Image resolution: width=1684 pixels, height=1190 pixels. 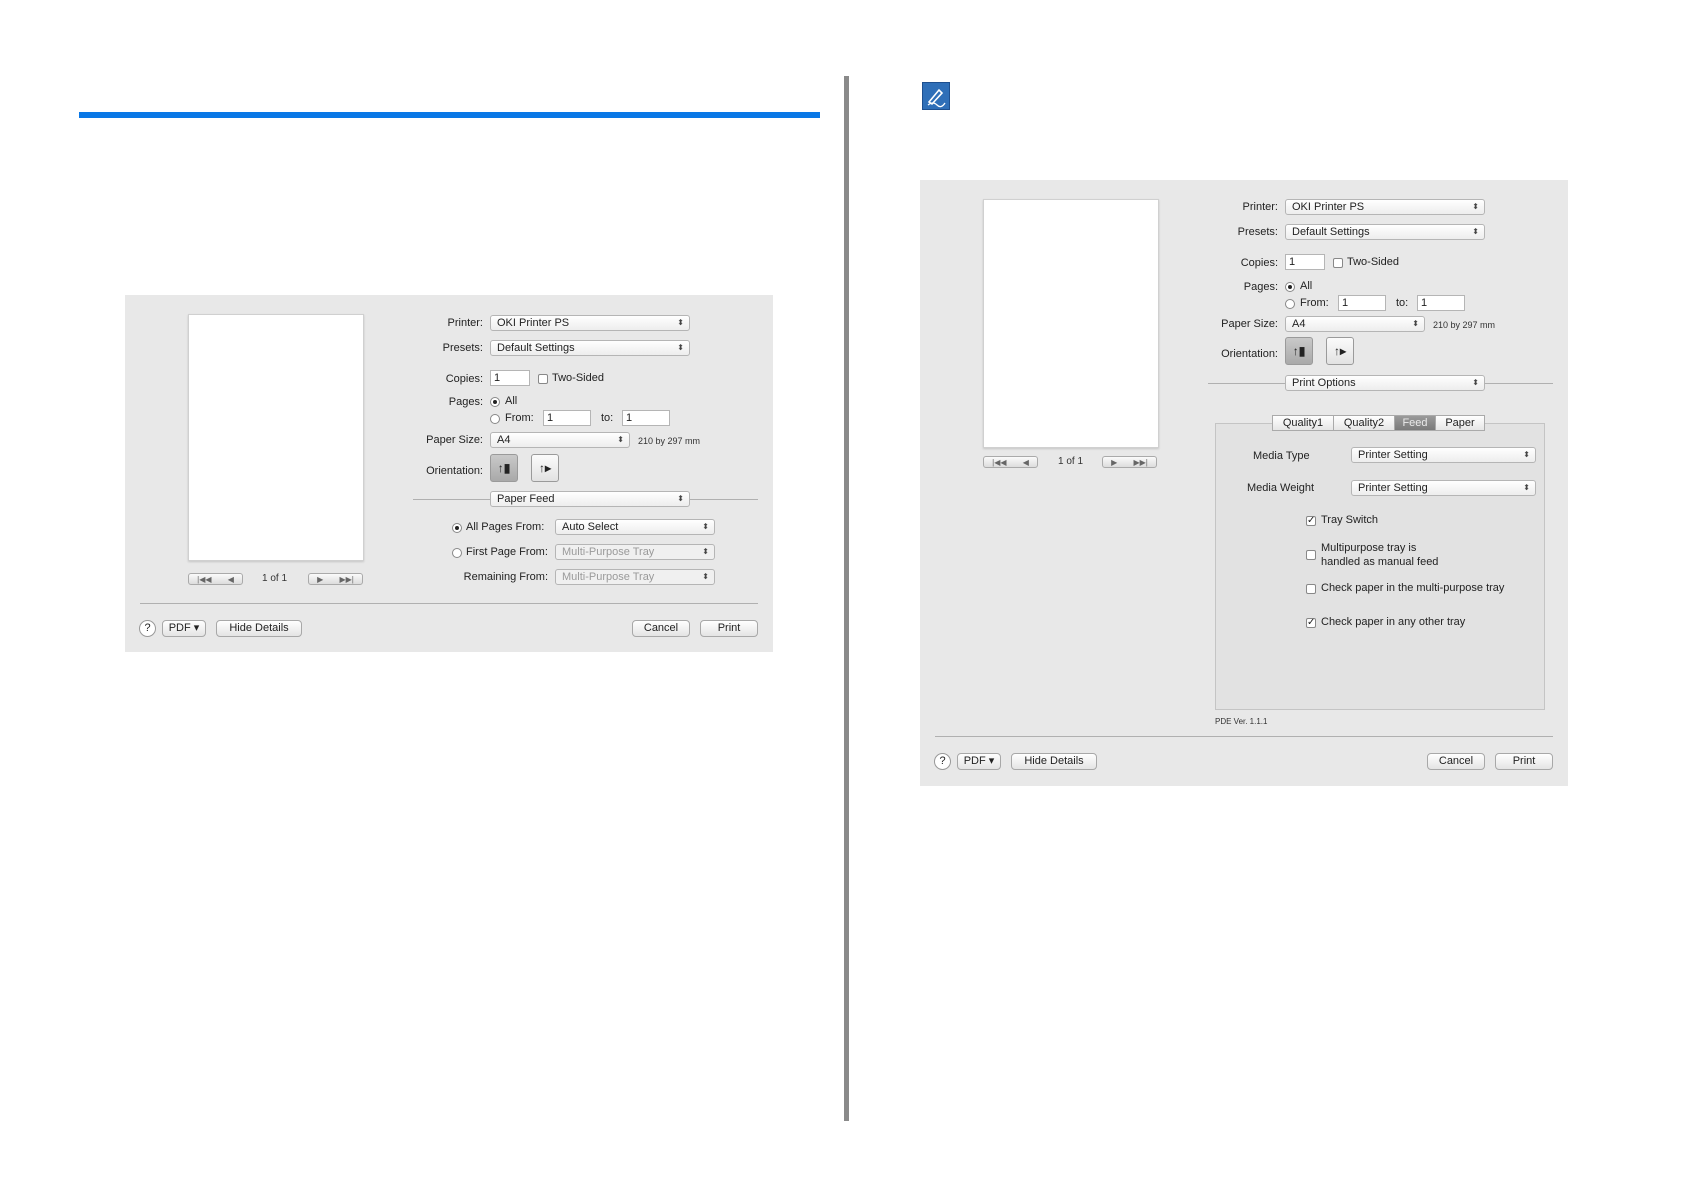 What do you see at coordinates (526, 499) in the screenshot?
I see `section-select-value: Paper Feed` at bounding box center [526, 499].